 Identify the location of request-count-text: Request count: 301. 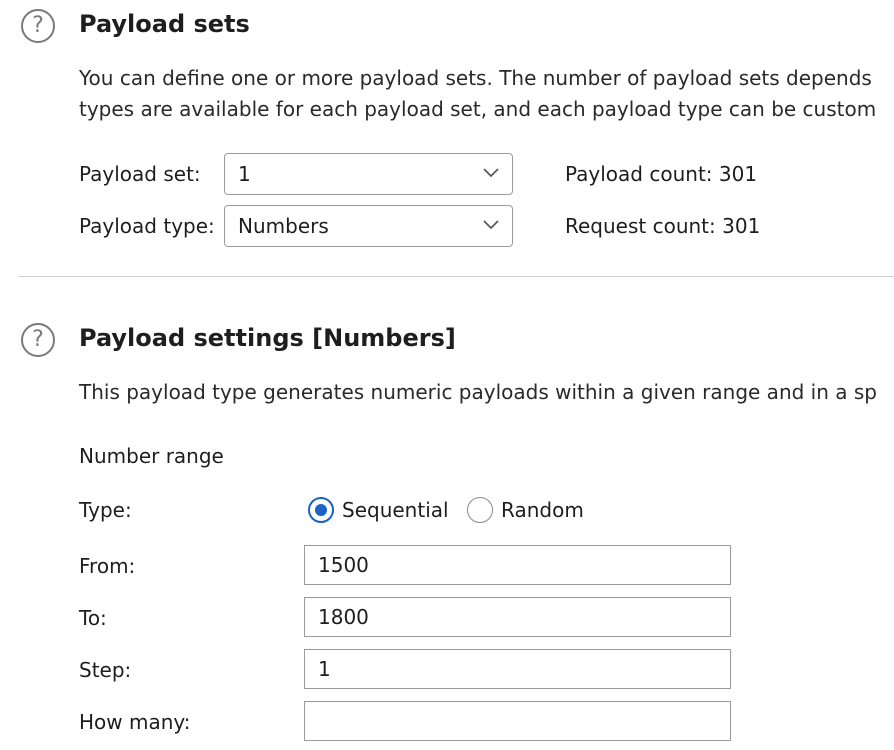
(663, 226).